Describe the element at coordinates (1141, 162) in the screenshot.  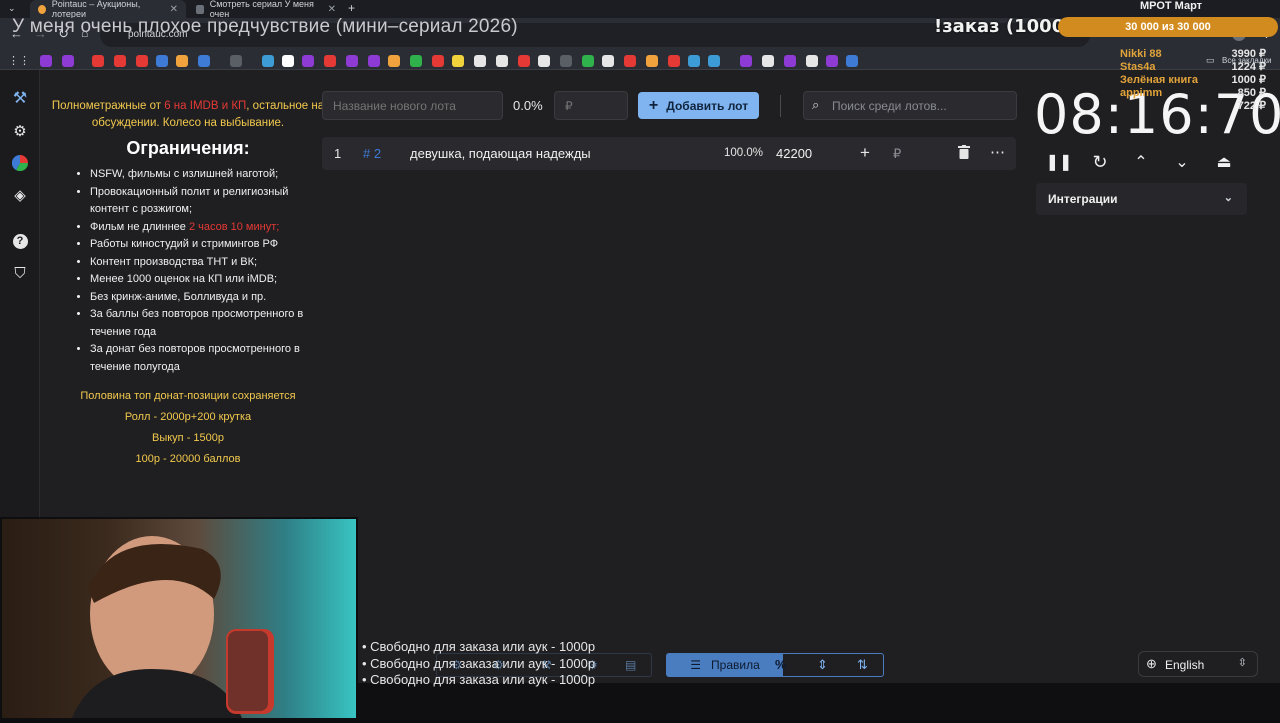
I see `chevron-up-icon: ⌃` at that location.